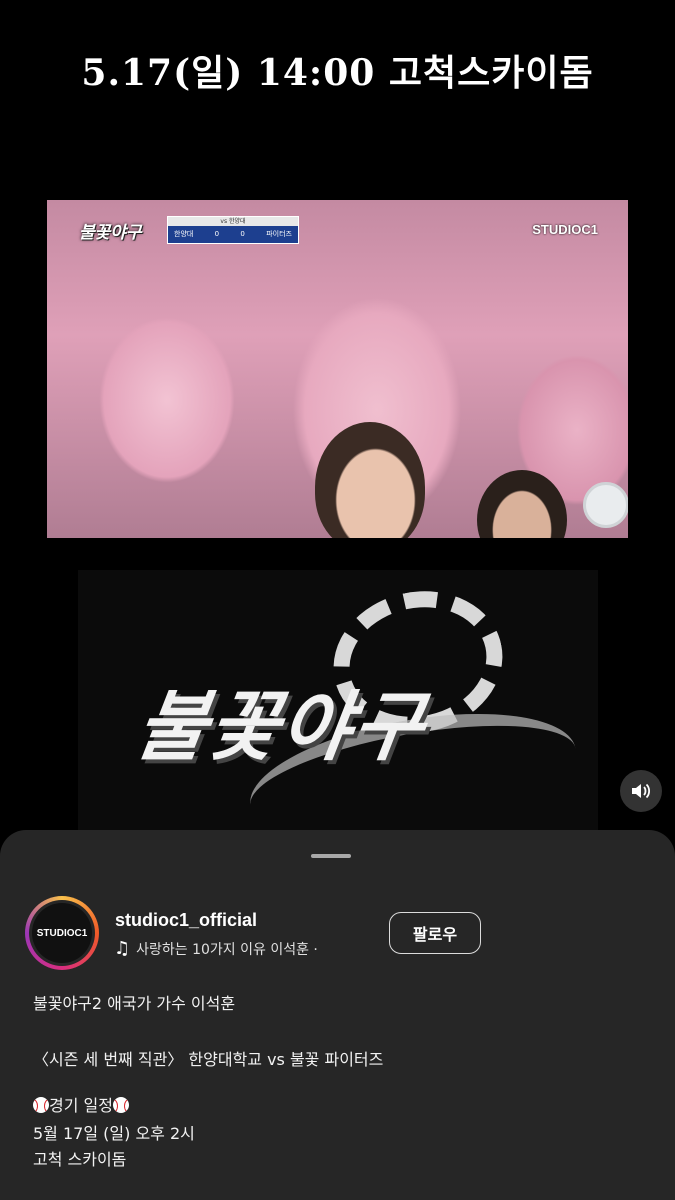  I want to click on avatar-gap: STUDIOC1, so click(62, 933).